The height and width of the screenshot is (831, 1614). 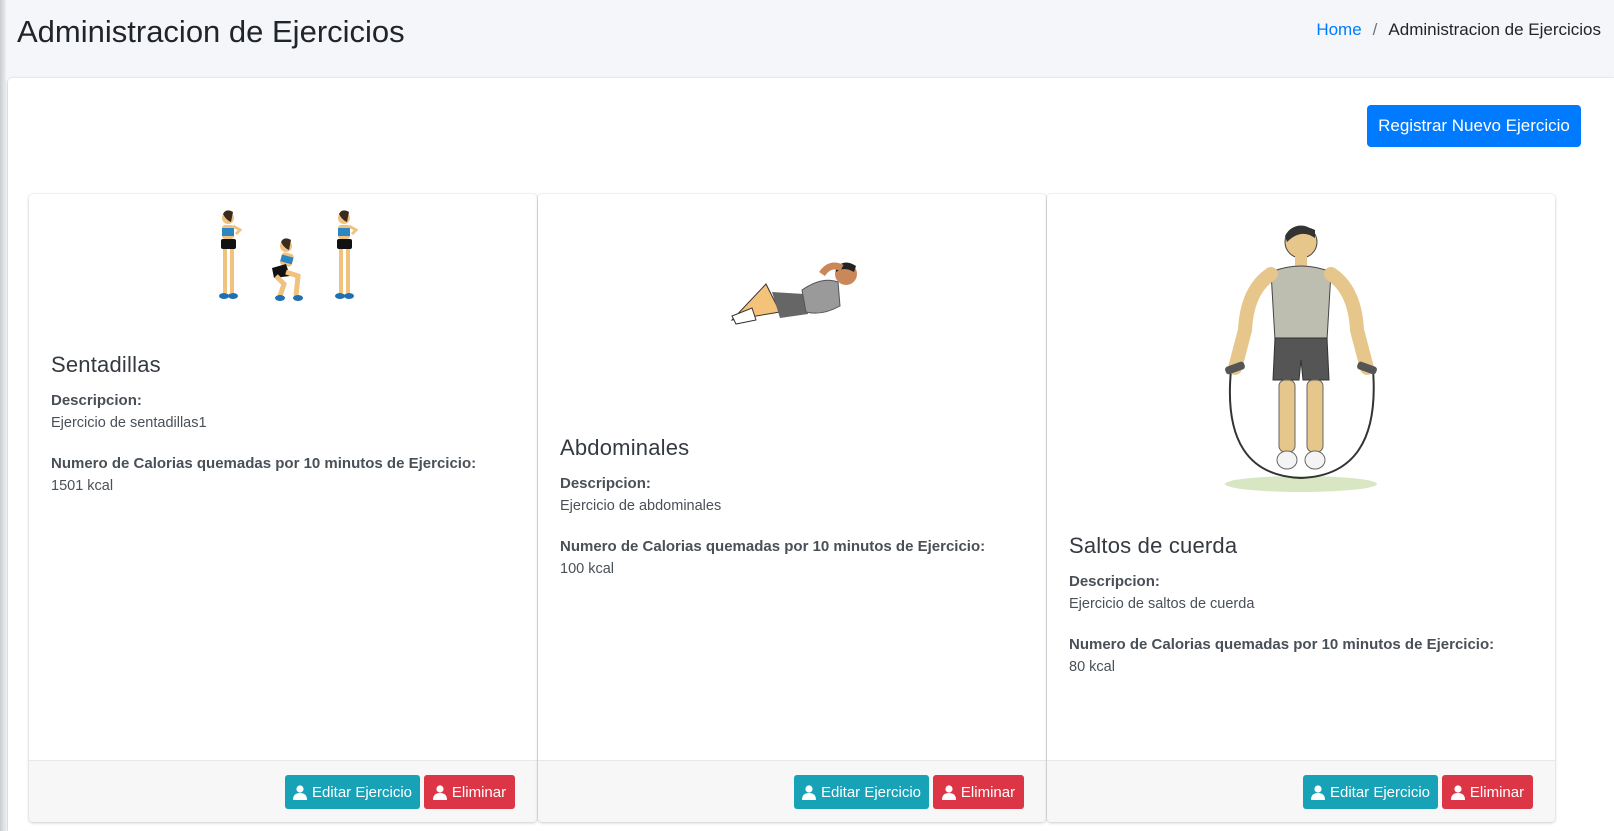 I want to click on breadcrumb-home-link: Home, so click(x=1338, y=30).